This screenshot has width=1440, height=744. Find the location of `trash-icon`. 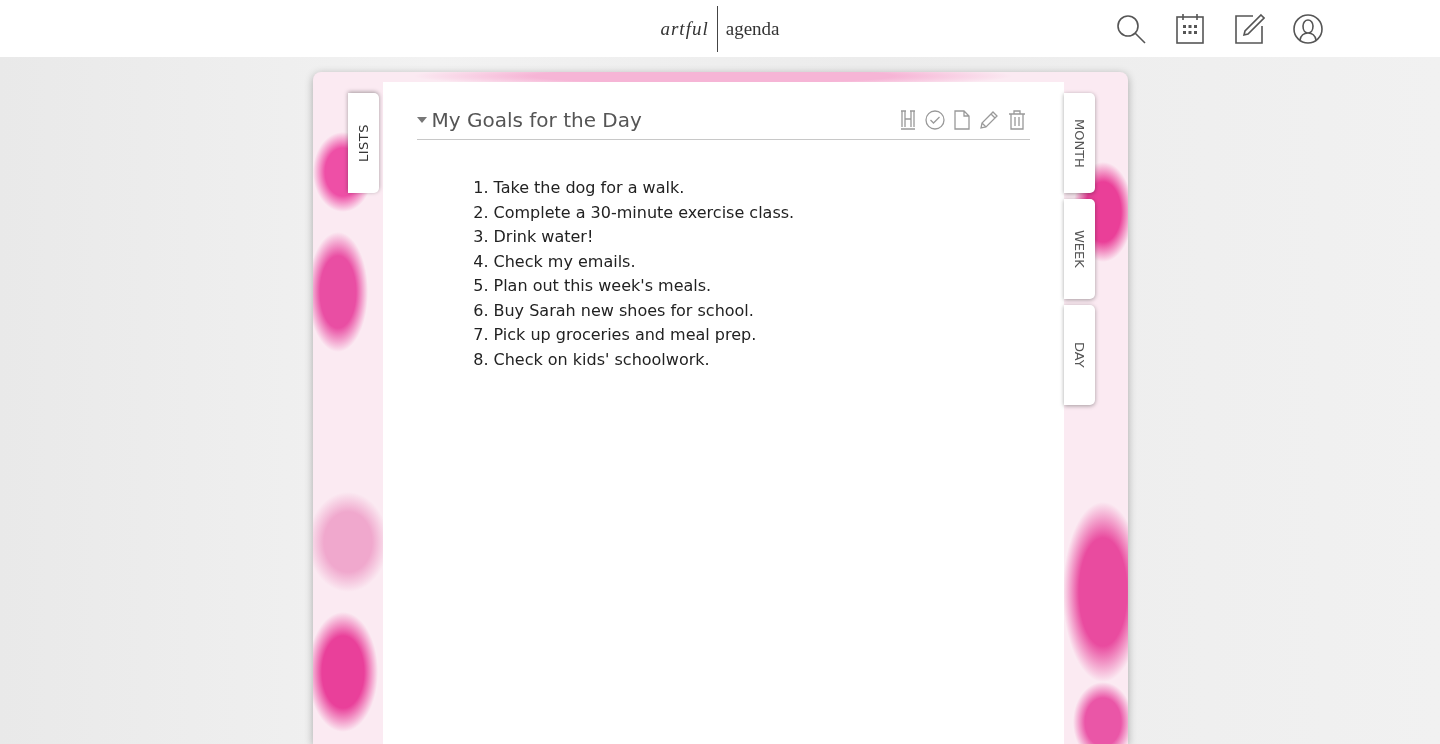

trash-icon is located at coordinates (1016, 120).